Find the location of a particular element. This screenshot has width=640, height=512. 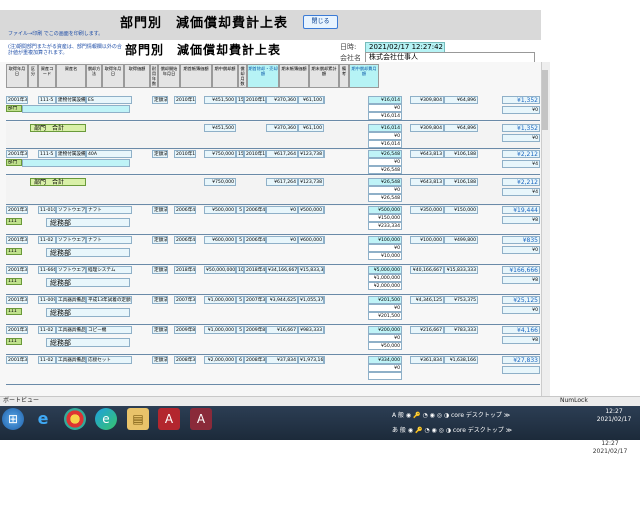

price-cell: ¥451,500 is located at coordinates (220, 100).